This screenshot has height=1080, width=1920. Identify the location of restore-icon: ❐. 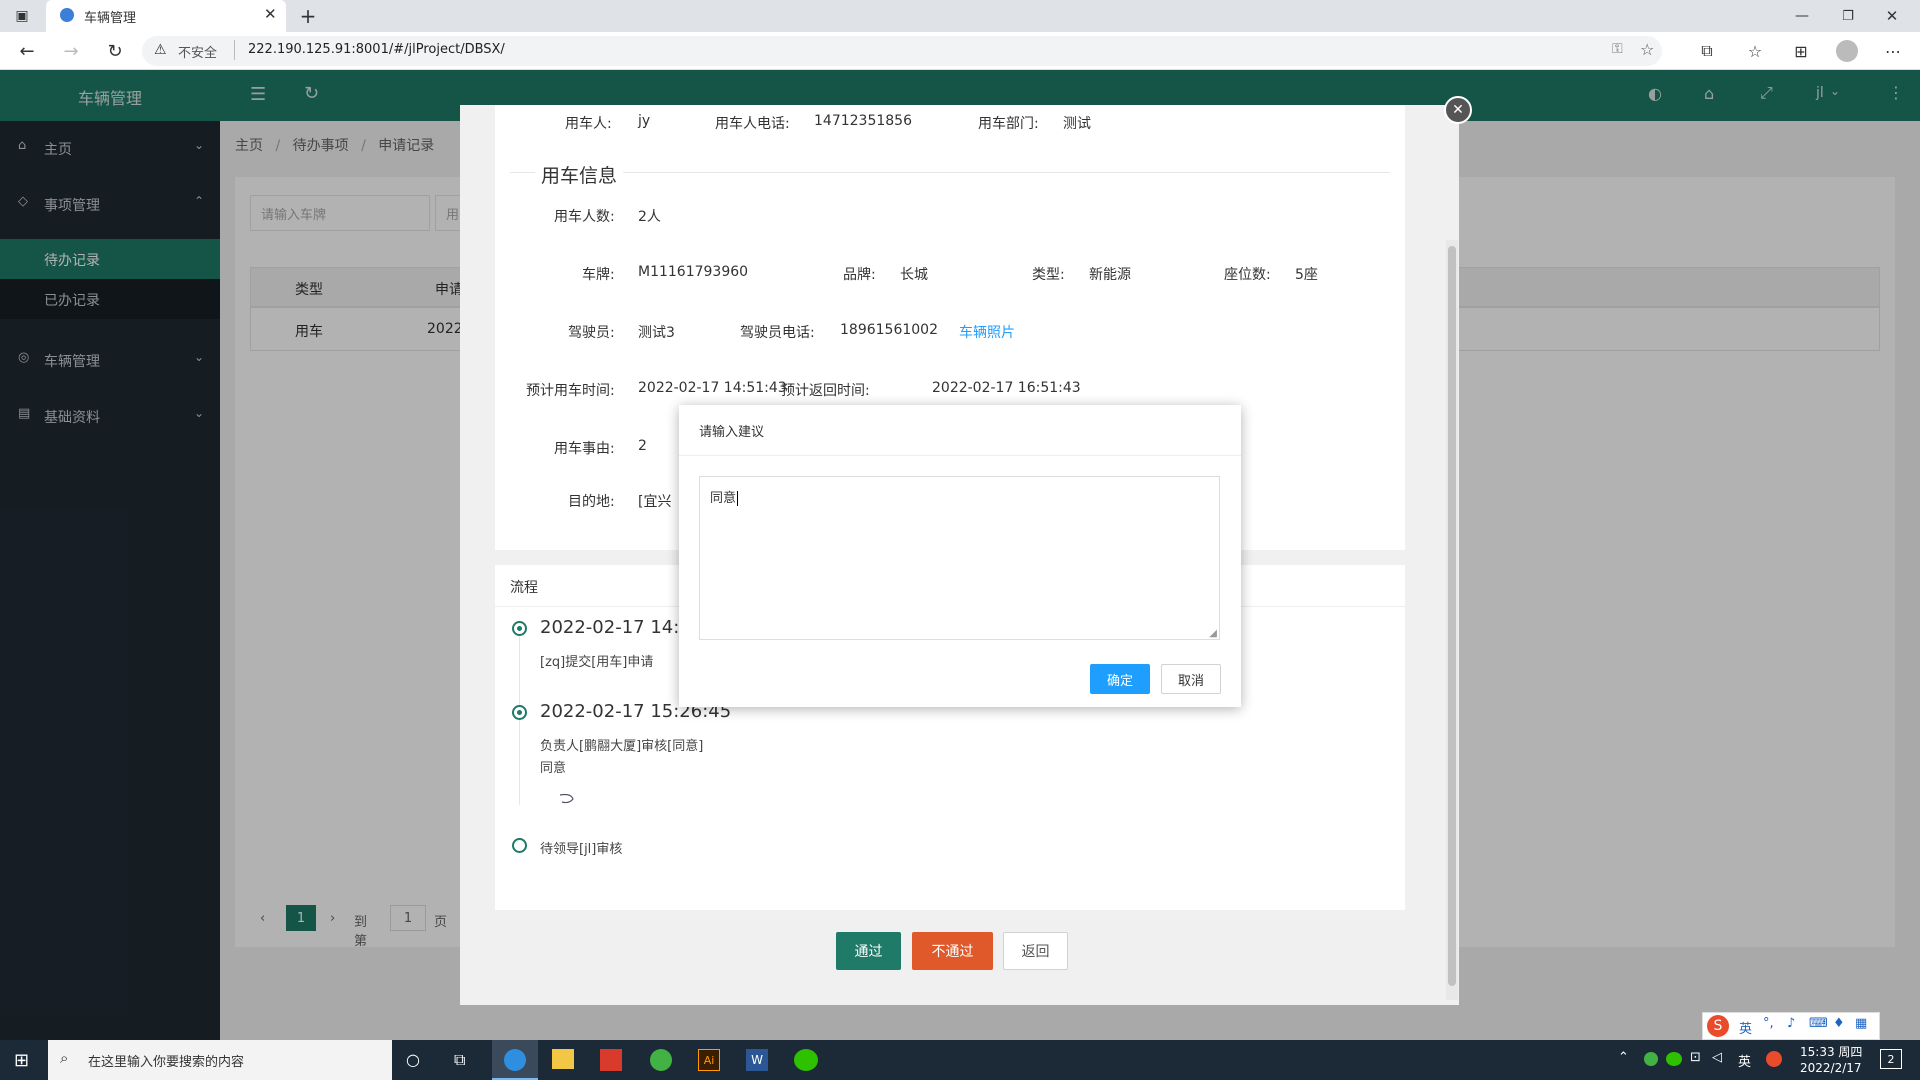
(1848, 16).